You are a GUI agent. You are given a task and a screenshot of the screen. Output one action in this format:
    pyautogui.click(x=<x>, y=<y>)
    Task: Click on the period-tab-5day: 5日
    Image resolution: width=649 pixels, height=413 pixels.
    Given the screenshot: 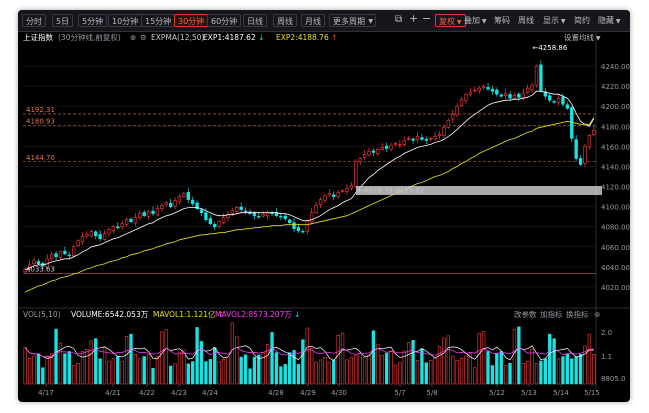 What is the action you would take?
    pyautogui.click(x=63, y=20)
    